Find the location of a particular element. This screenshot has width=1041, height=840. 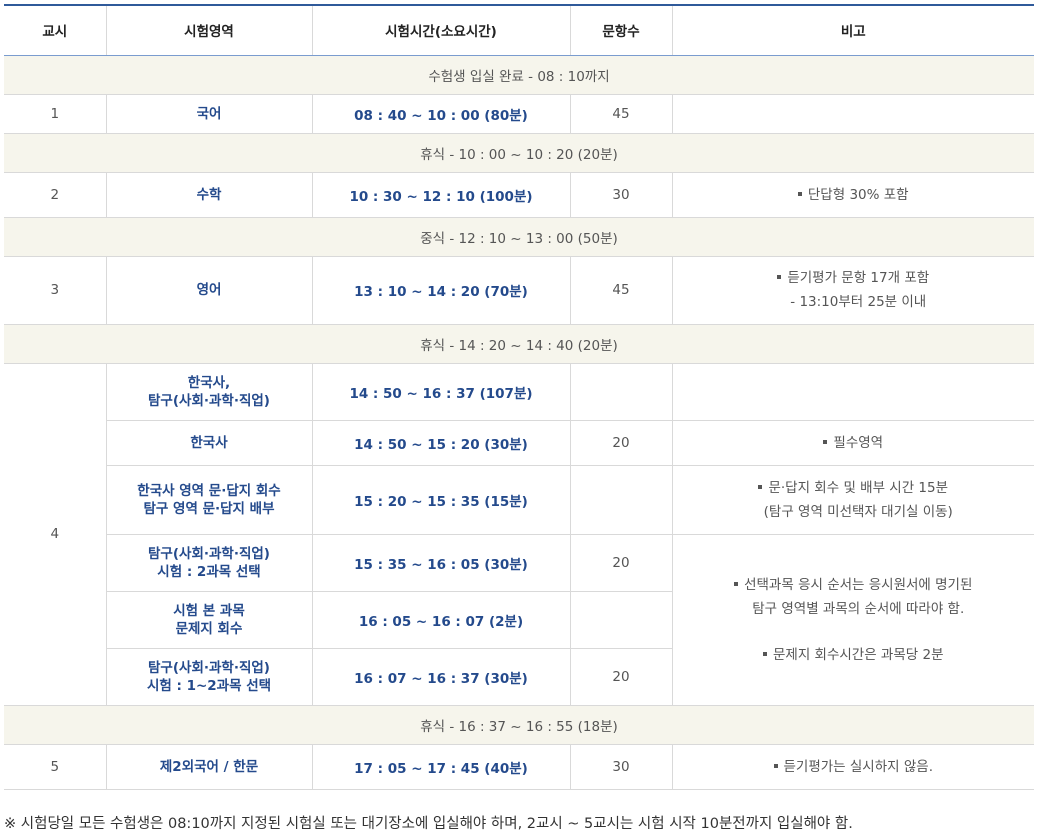

time-cell: 15 : 20 ~ 15 : 35 (15분) is located at coordinates (441, 499).